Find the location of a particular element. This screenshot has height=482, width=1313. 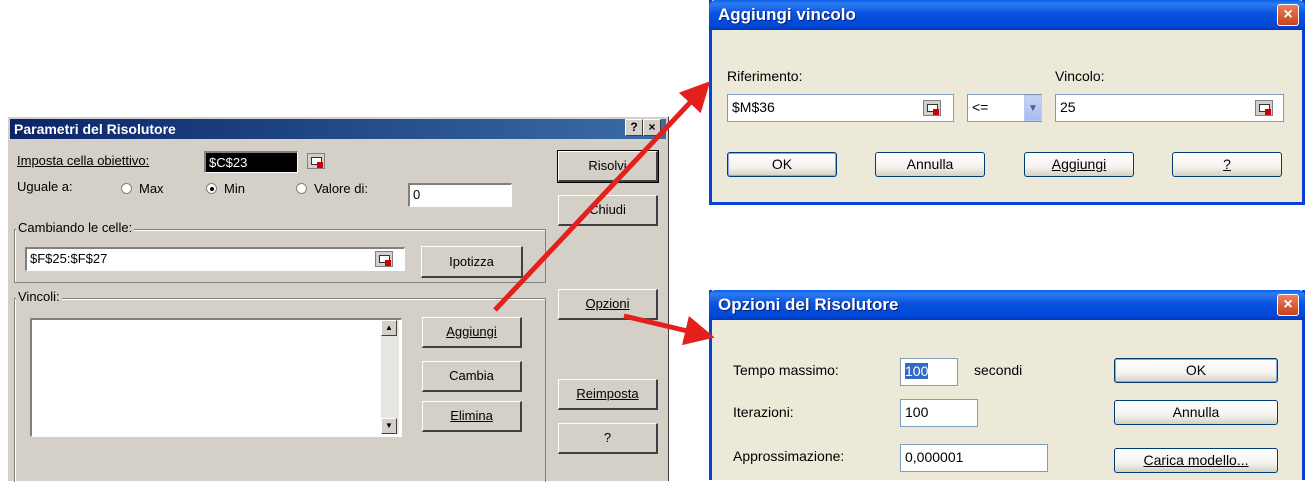

arrow-to-add-constraint is located at coordinates (602, 196).